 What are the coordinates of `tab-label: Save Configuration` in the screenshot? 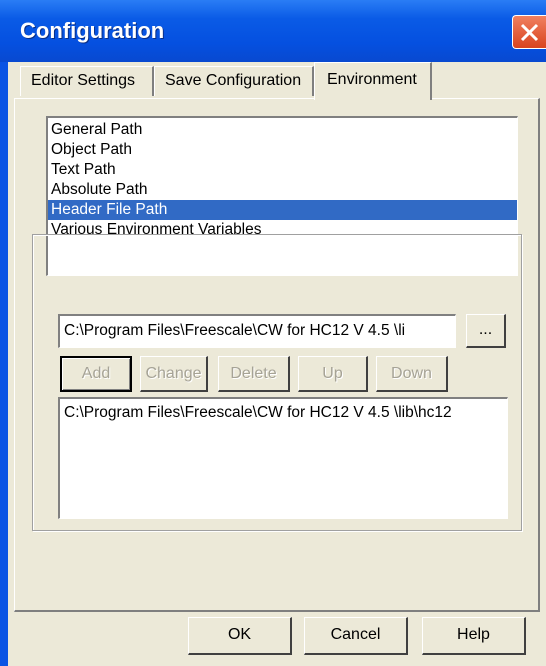 It's located at (233, 80).